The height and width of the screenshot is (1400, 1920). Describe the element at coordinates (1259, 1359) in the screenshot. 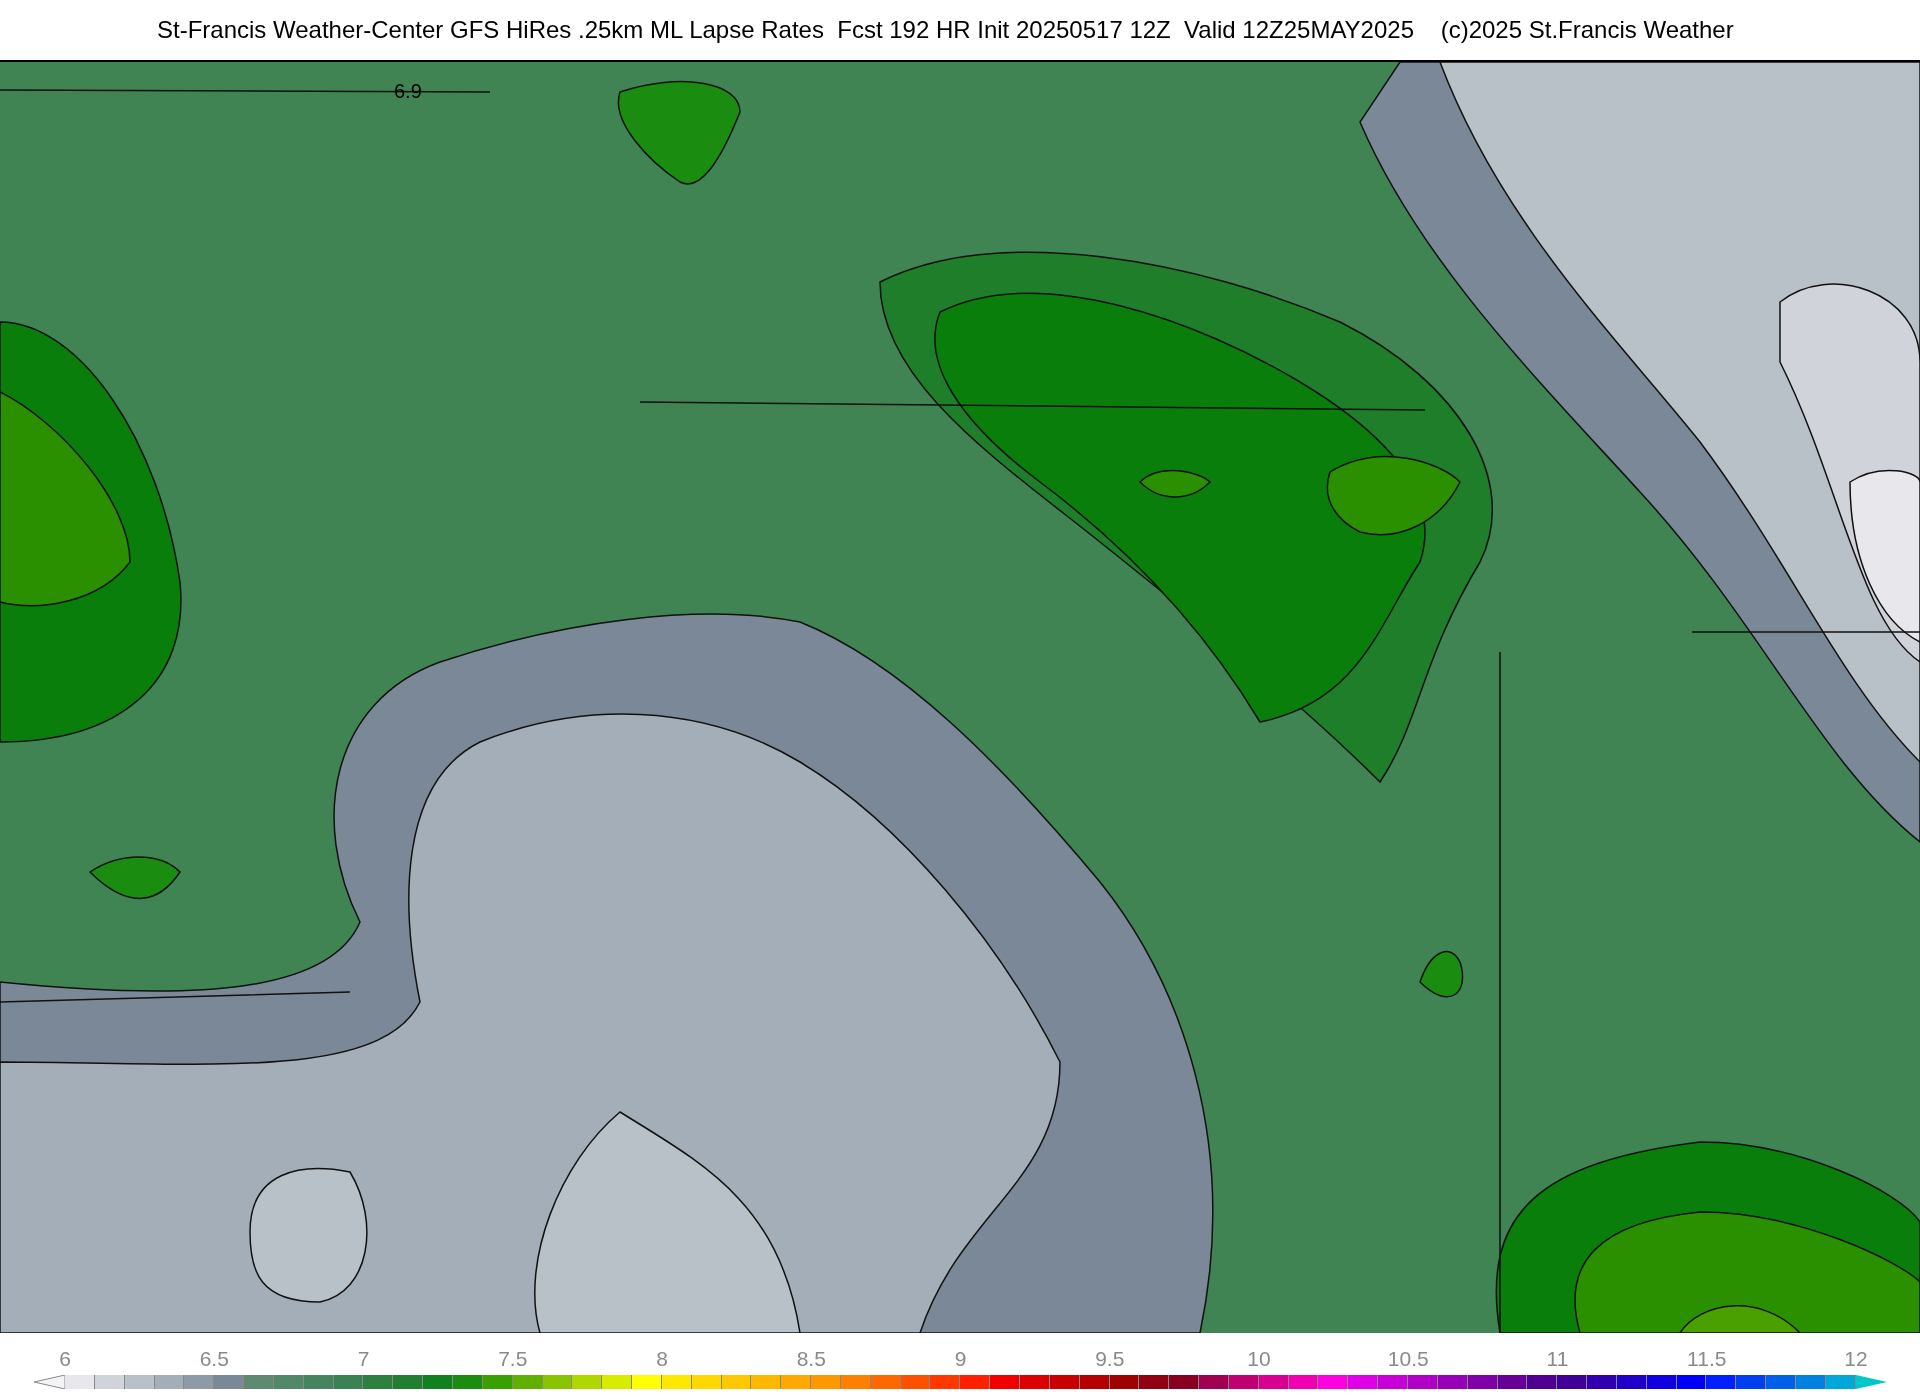

I see `colorbar-tick-label: 10` at that location.